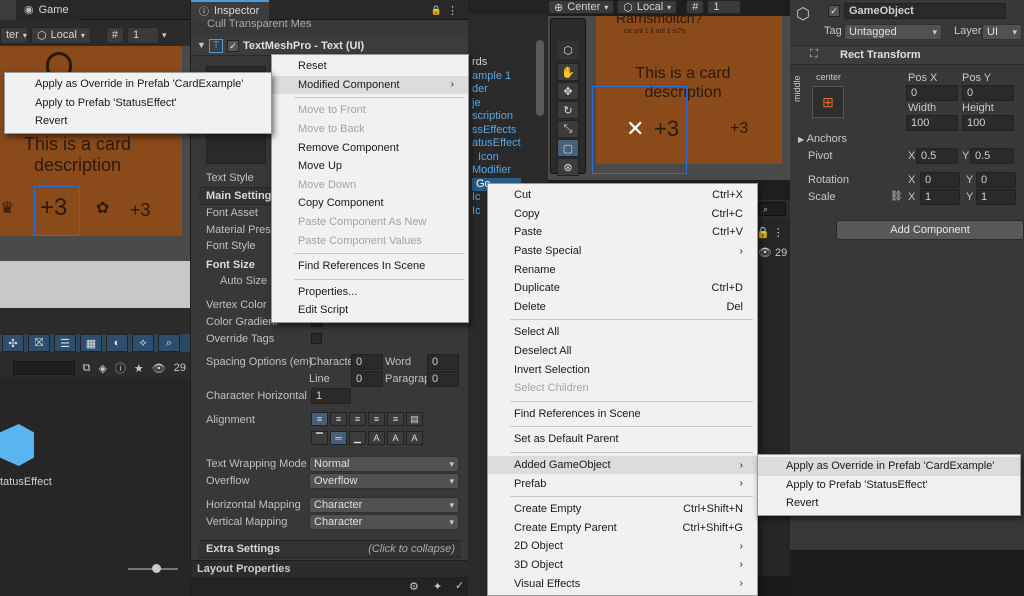 Image resolution: width=1024 pixels, height=596 pixels. I want to click on hierarchy-item: ssEffects, so click(496, 131).